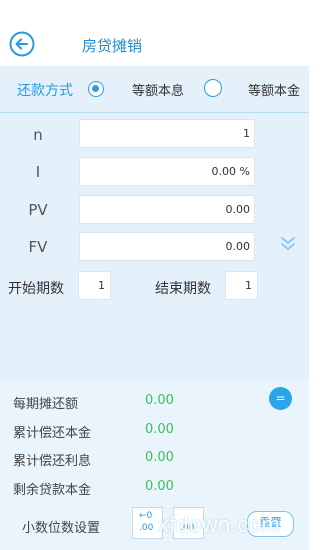 The image size is (320, 550). I want to click on interest-input: 0.00 %, so click(167, 171).